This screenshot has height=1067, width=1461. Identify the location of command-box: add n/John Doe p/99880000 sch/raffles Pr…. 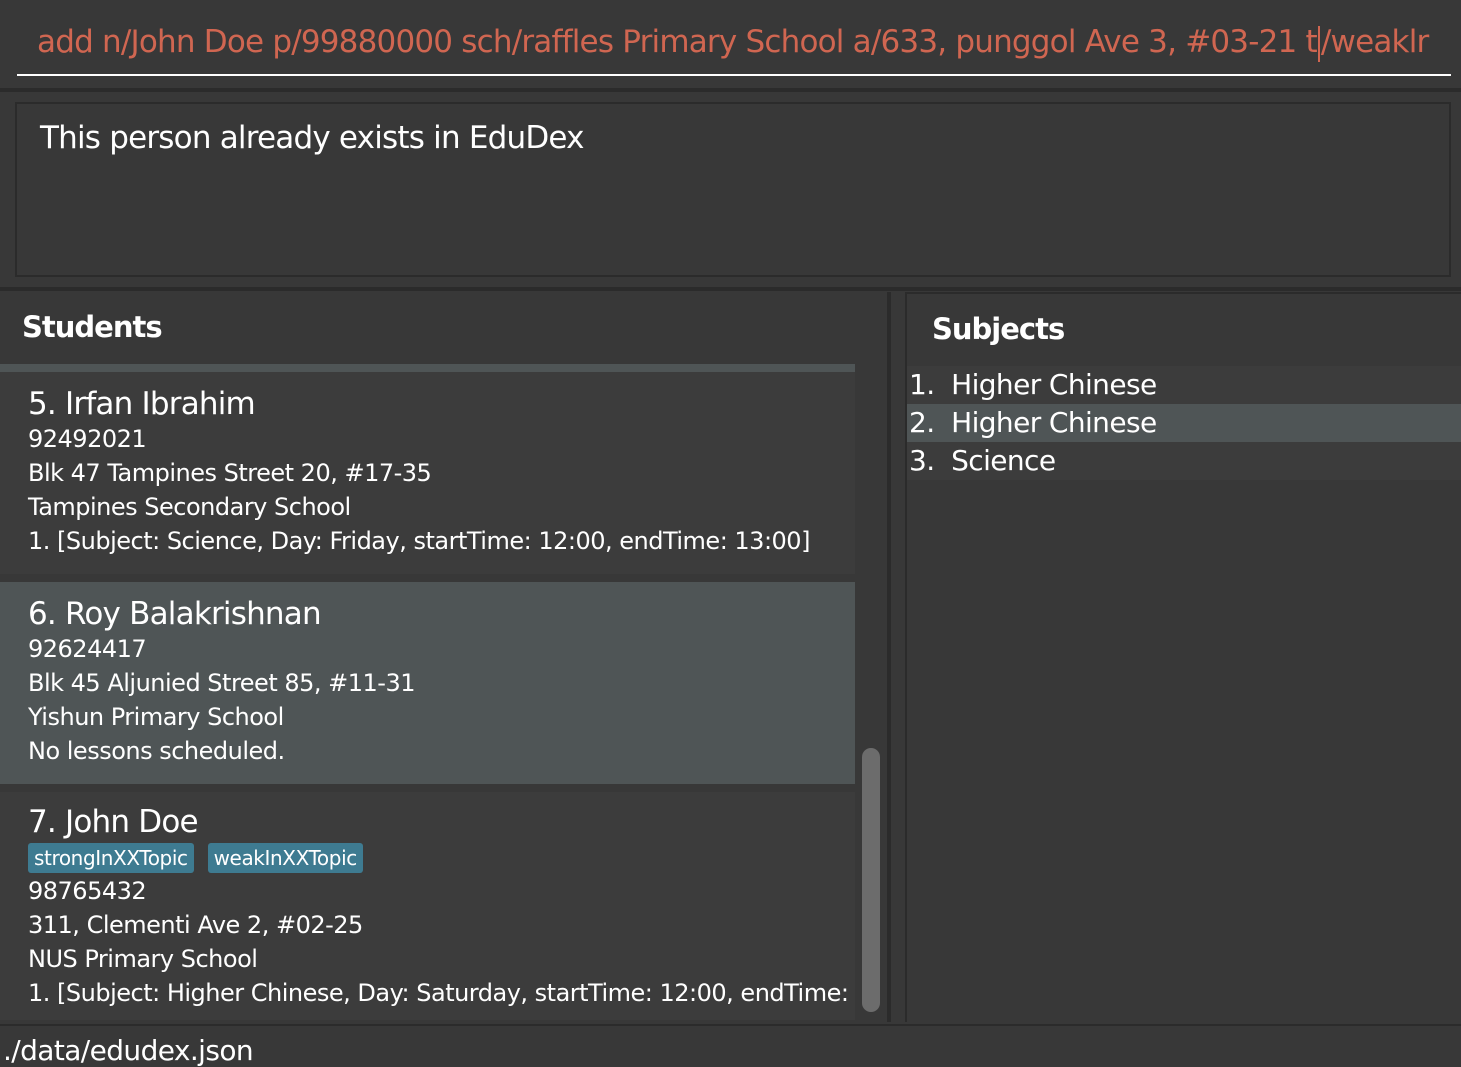
(730, 45).